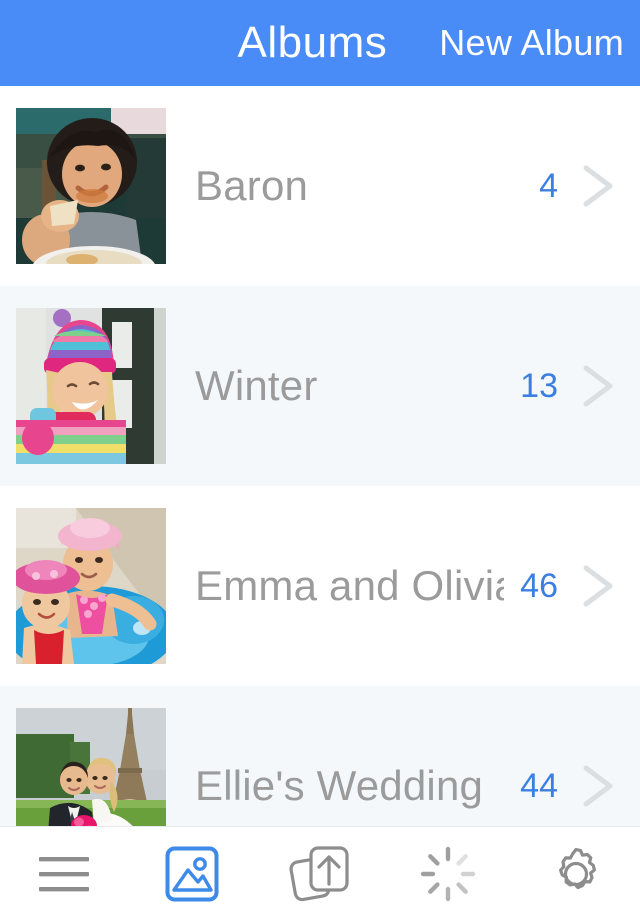 The image size is (640, 920). I want to click on new-album-button: New Album, so click(531, 43).